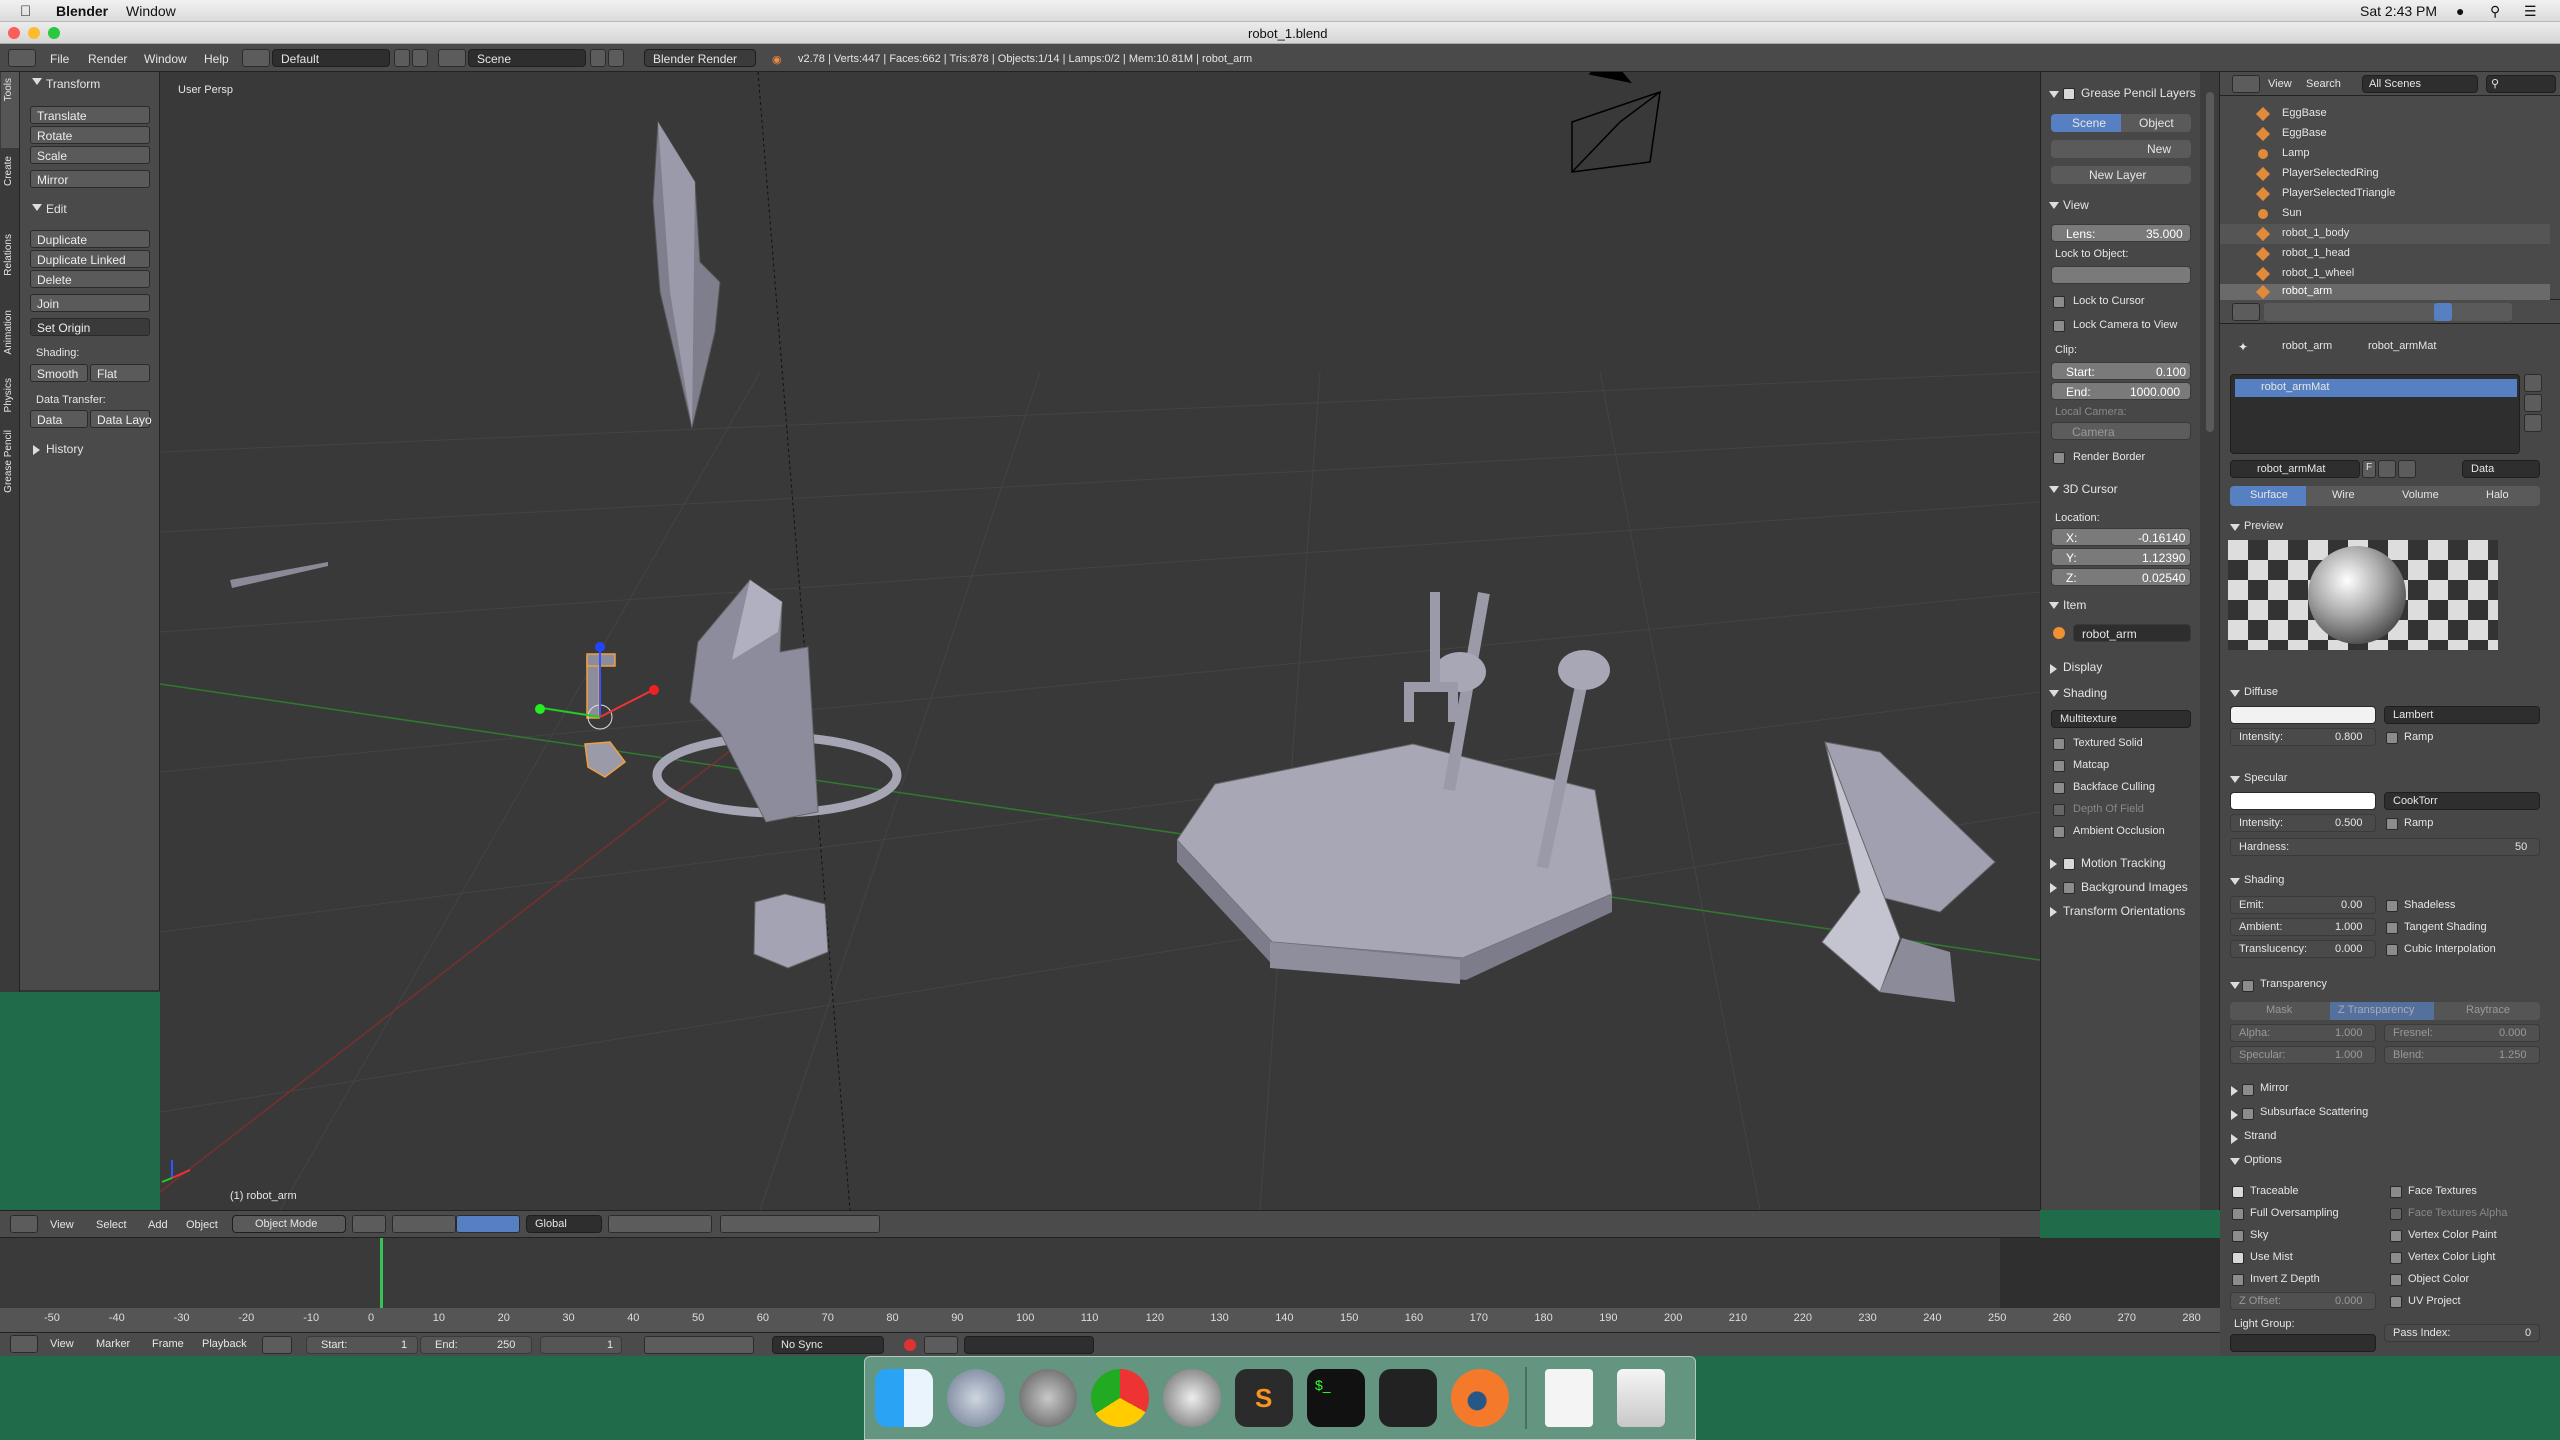 The image size is (2560, 1440). What do you see at coordinates (2303, 1033) in the screenshot?
I see `alpha-field: Alpha: 1.000` at bounding box center [2303, 1033].